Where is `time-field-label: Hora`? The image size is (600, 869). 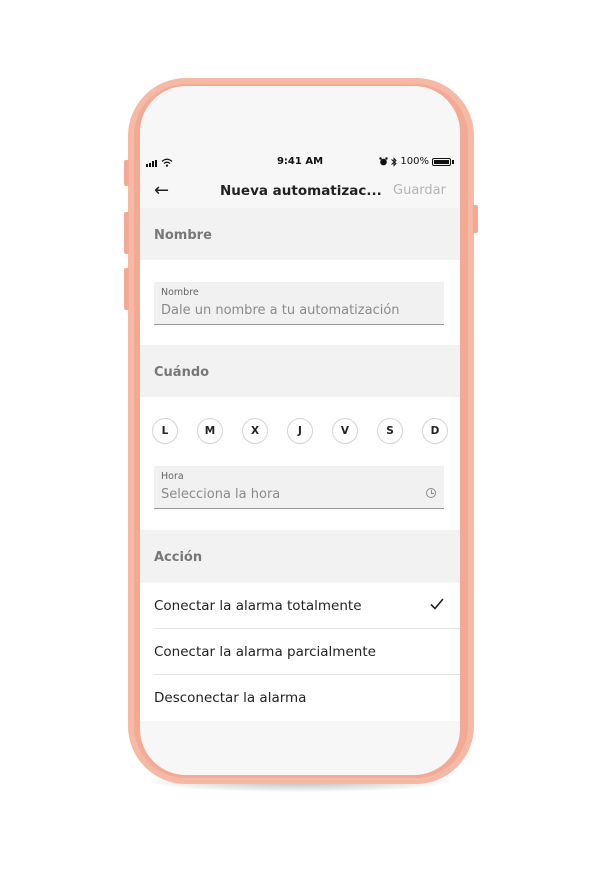 time-field-label: Hora is located at coordinates (172, 476).